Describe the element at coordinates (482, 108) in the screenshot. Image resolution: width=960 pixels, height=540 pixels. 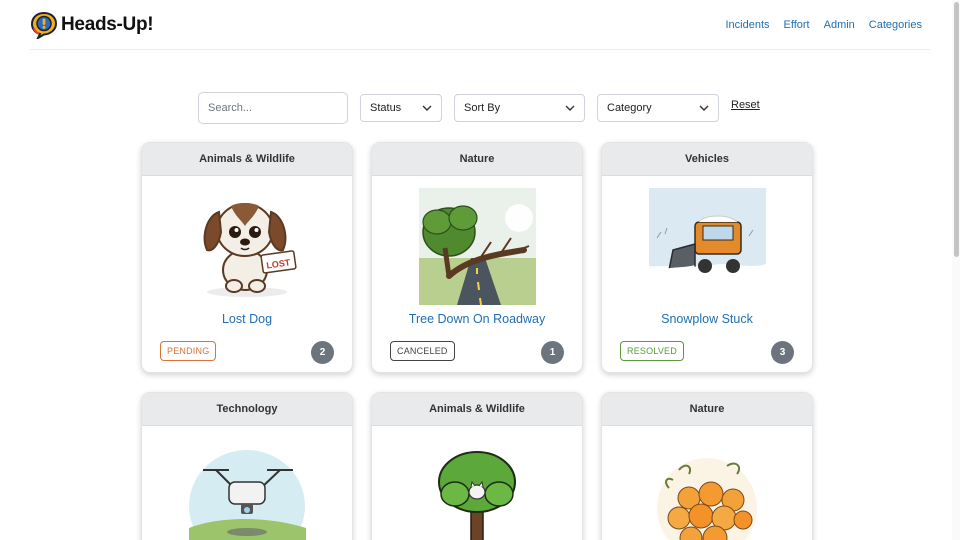
I see `sort-select-label: Sort By` at that location.